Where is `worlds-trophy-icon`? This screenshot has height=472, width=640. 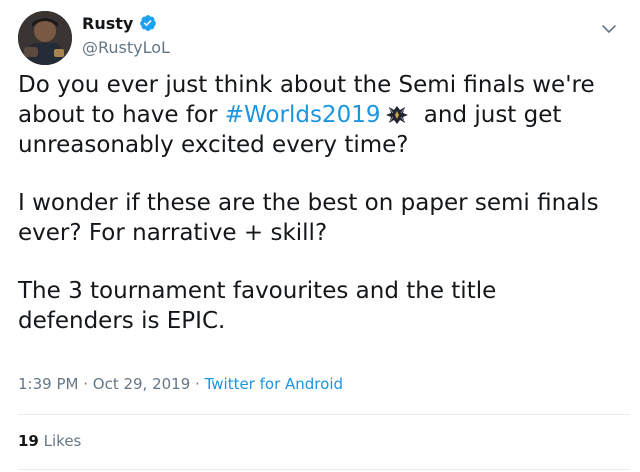
worlds-trophy-icon is located at coordinates (397, 115).